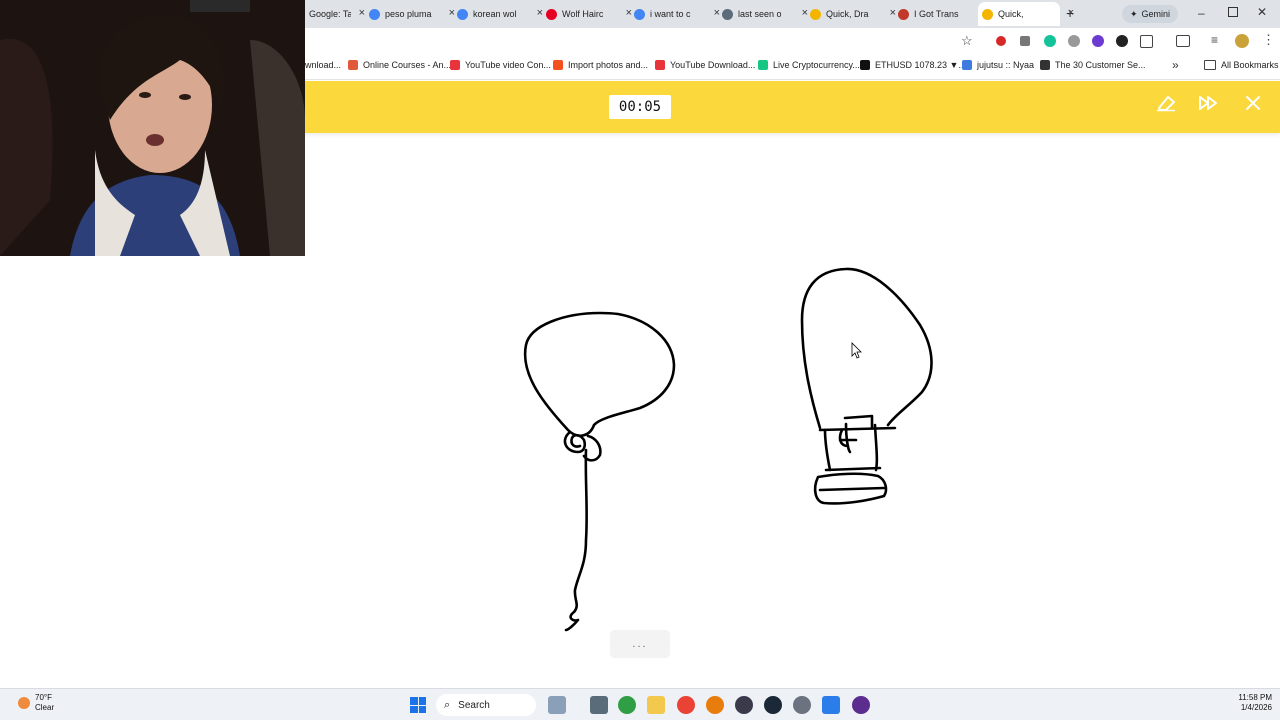  What do you see at coordinates (1134, 13) in the screenshot?
I see `sparkle-icon: ✦` at bounding box center [1134, 13].